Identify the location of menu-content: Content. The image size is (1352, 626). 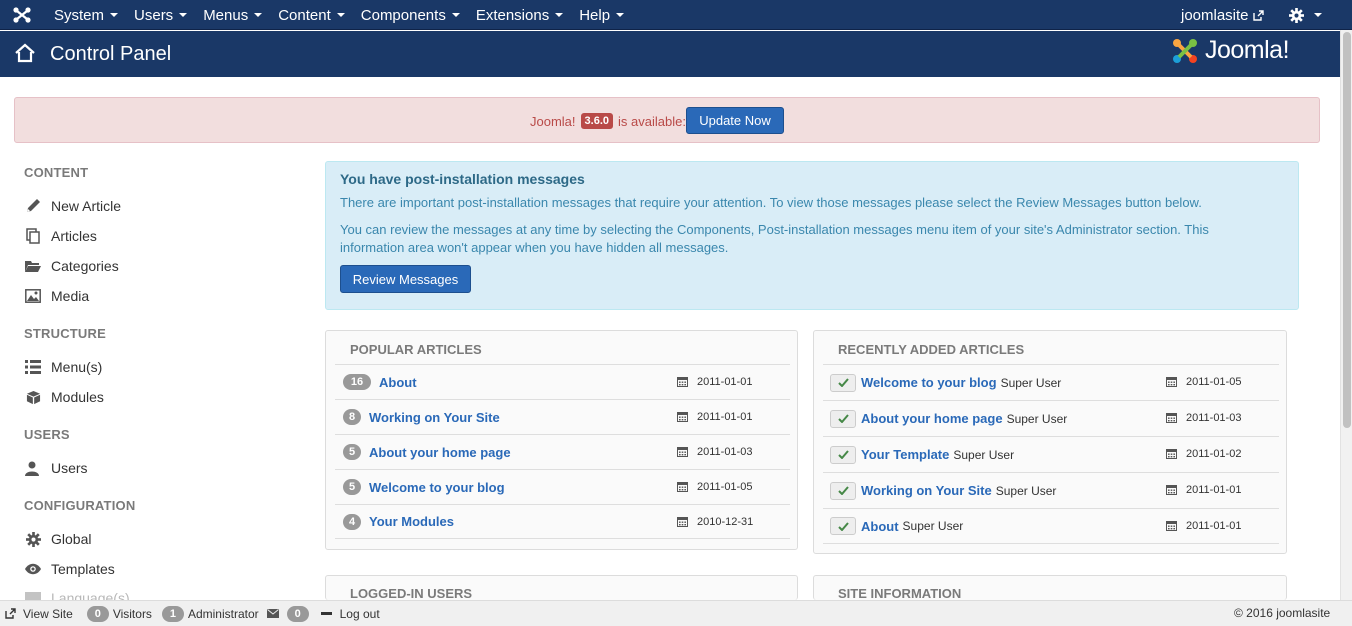
(311, 15).